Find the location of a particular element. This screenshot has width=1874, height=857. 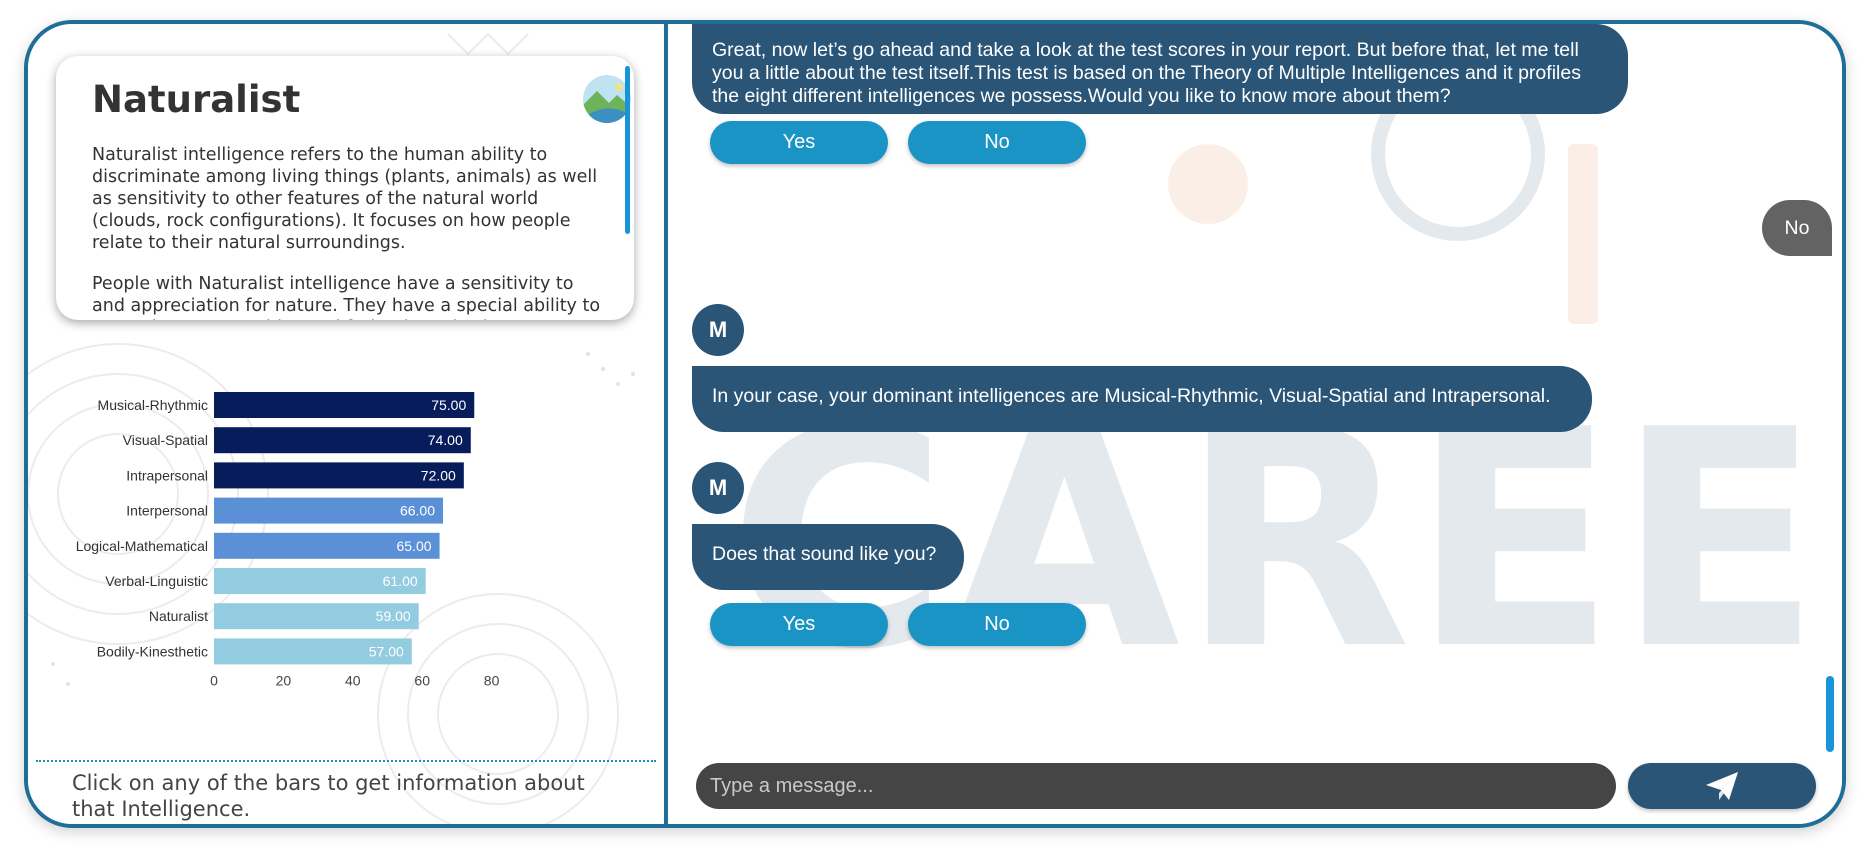

landscape-icon is located at coordinates (607, 99).